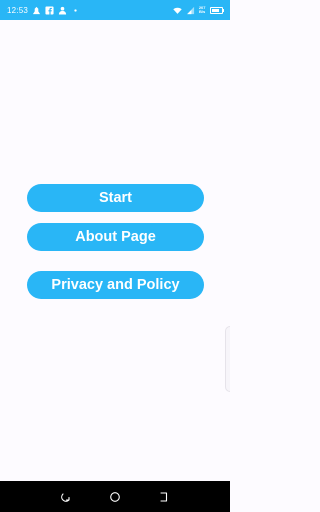  I want to click on net-speed: 207 B/s, so click(202, 10).